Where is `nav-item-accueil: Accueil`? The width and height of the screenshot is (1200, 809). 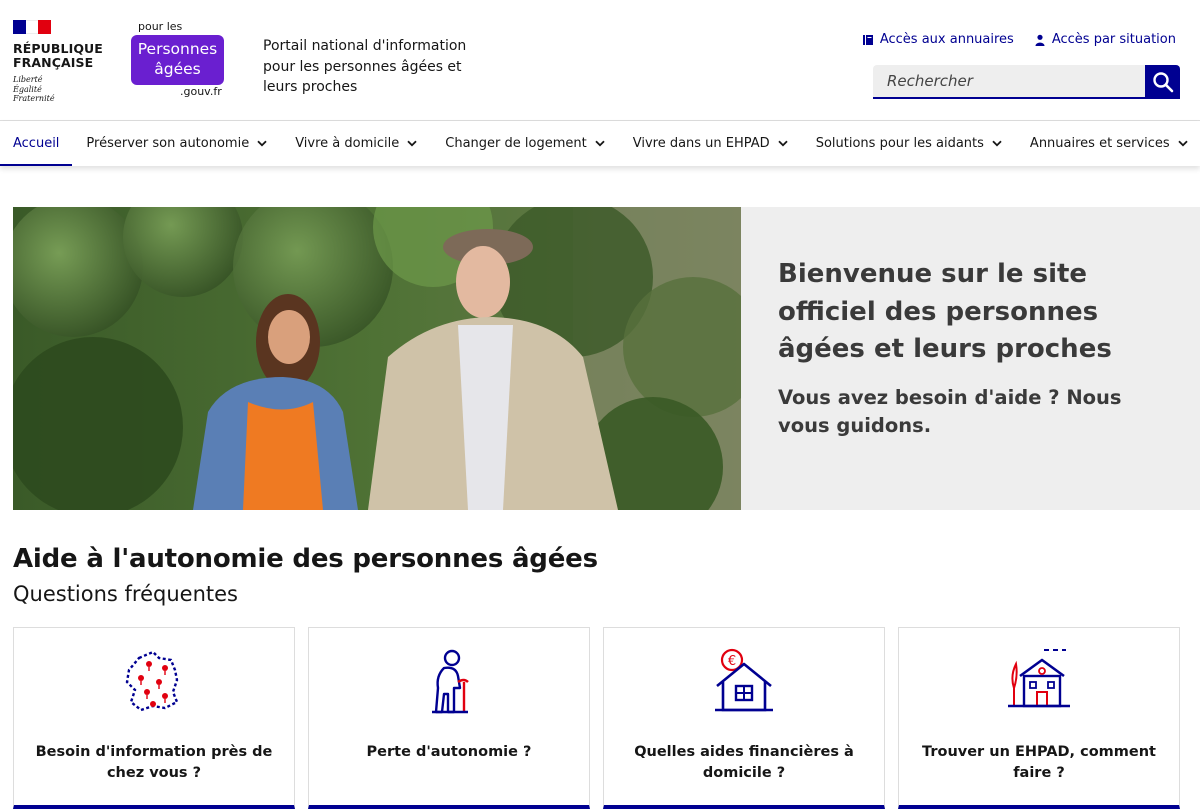 nav-item-accueil: Accueil is located at coordinates (36, 143).